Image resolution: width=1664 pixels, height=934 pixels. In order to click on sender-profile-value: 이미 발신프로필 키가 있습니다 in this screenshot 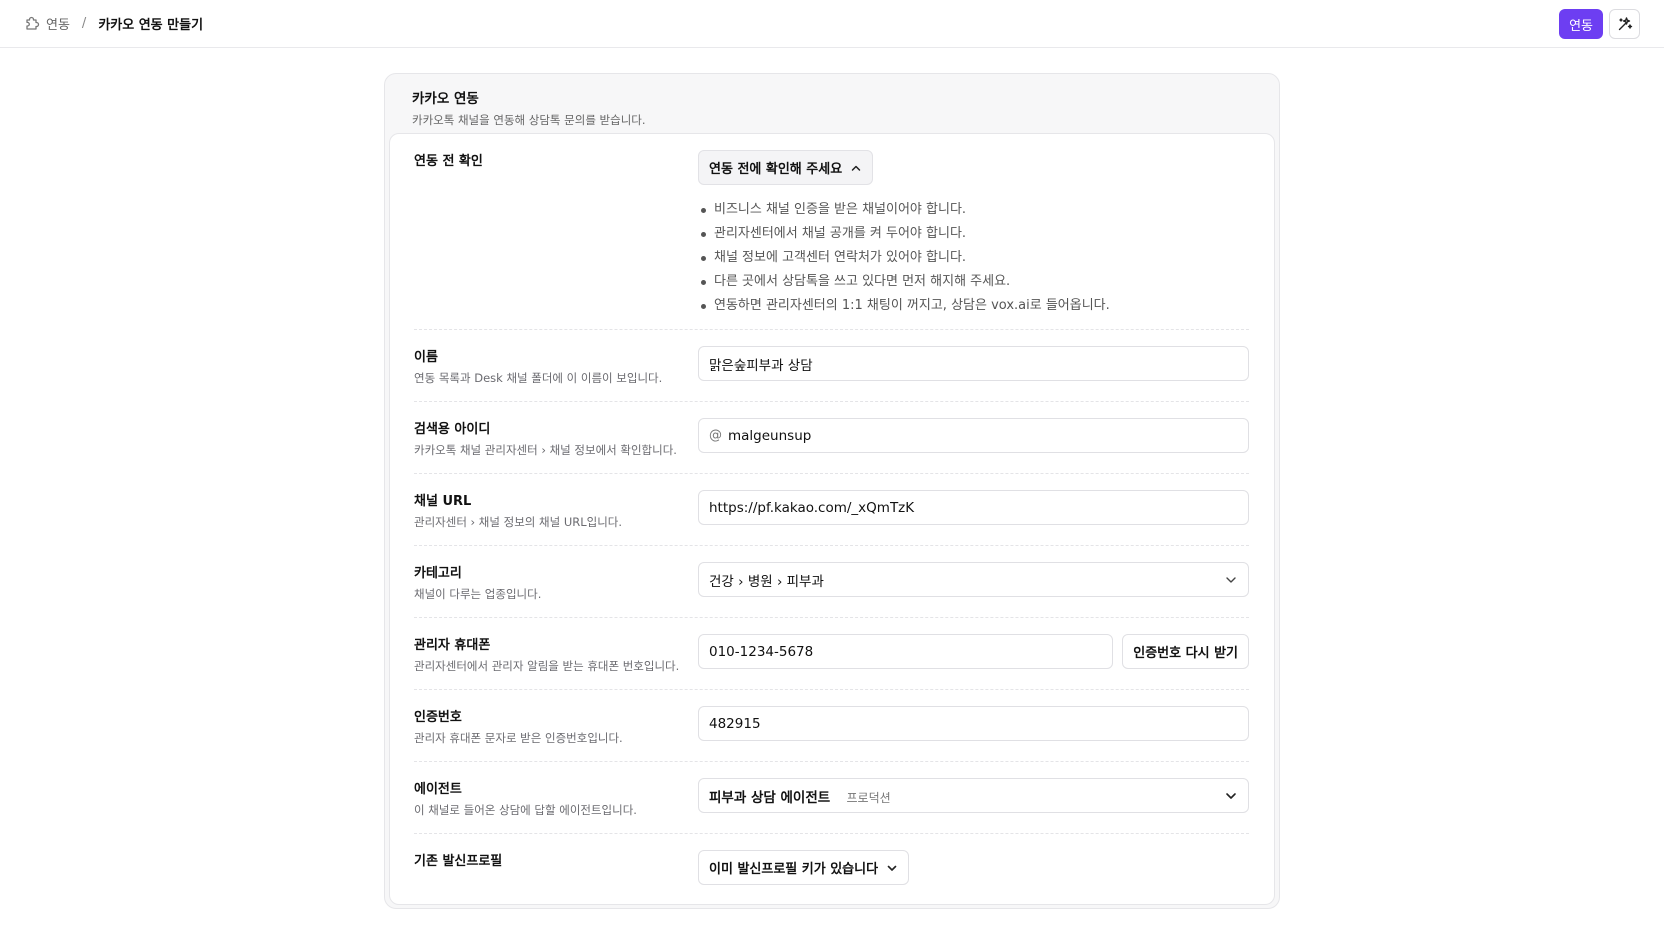, I will do `click(793, 867)`.